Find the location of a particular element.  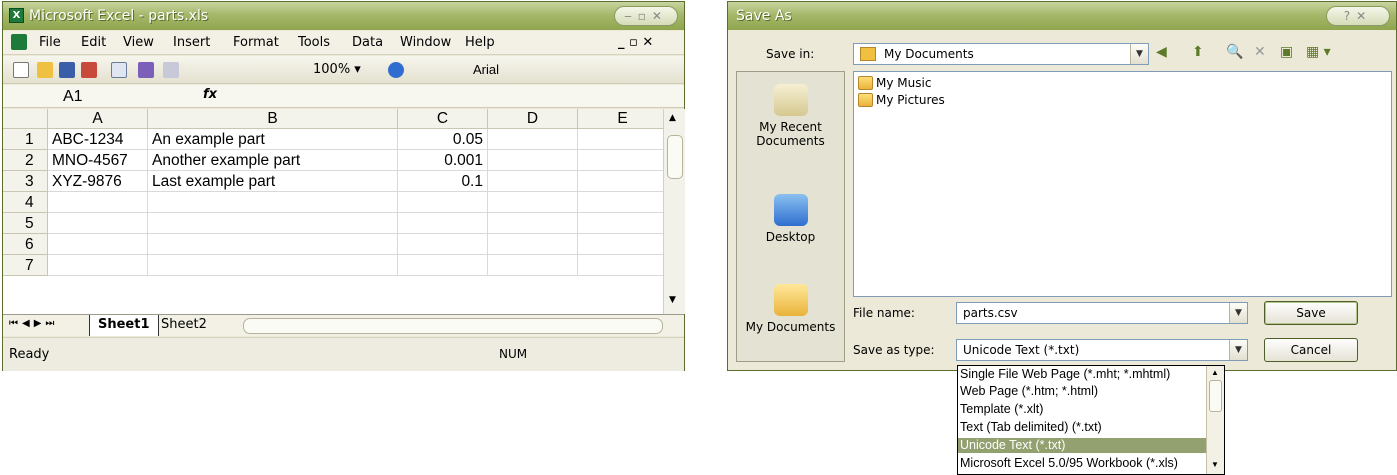

select-all-corner is located at coordinates (25, 119).